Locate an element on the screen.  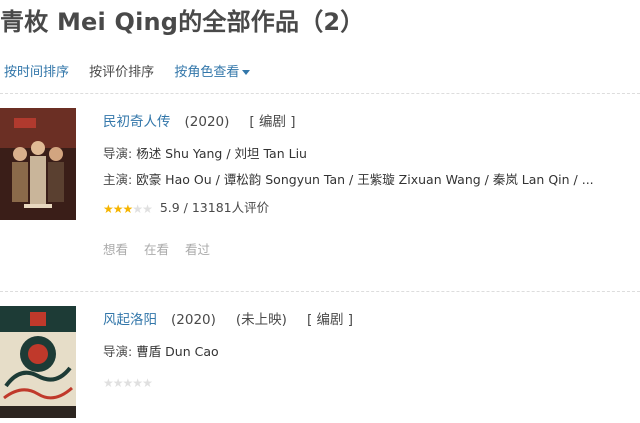
sort-by-time-link: 按时间排序 is located at coordinates (36, 72).